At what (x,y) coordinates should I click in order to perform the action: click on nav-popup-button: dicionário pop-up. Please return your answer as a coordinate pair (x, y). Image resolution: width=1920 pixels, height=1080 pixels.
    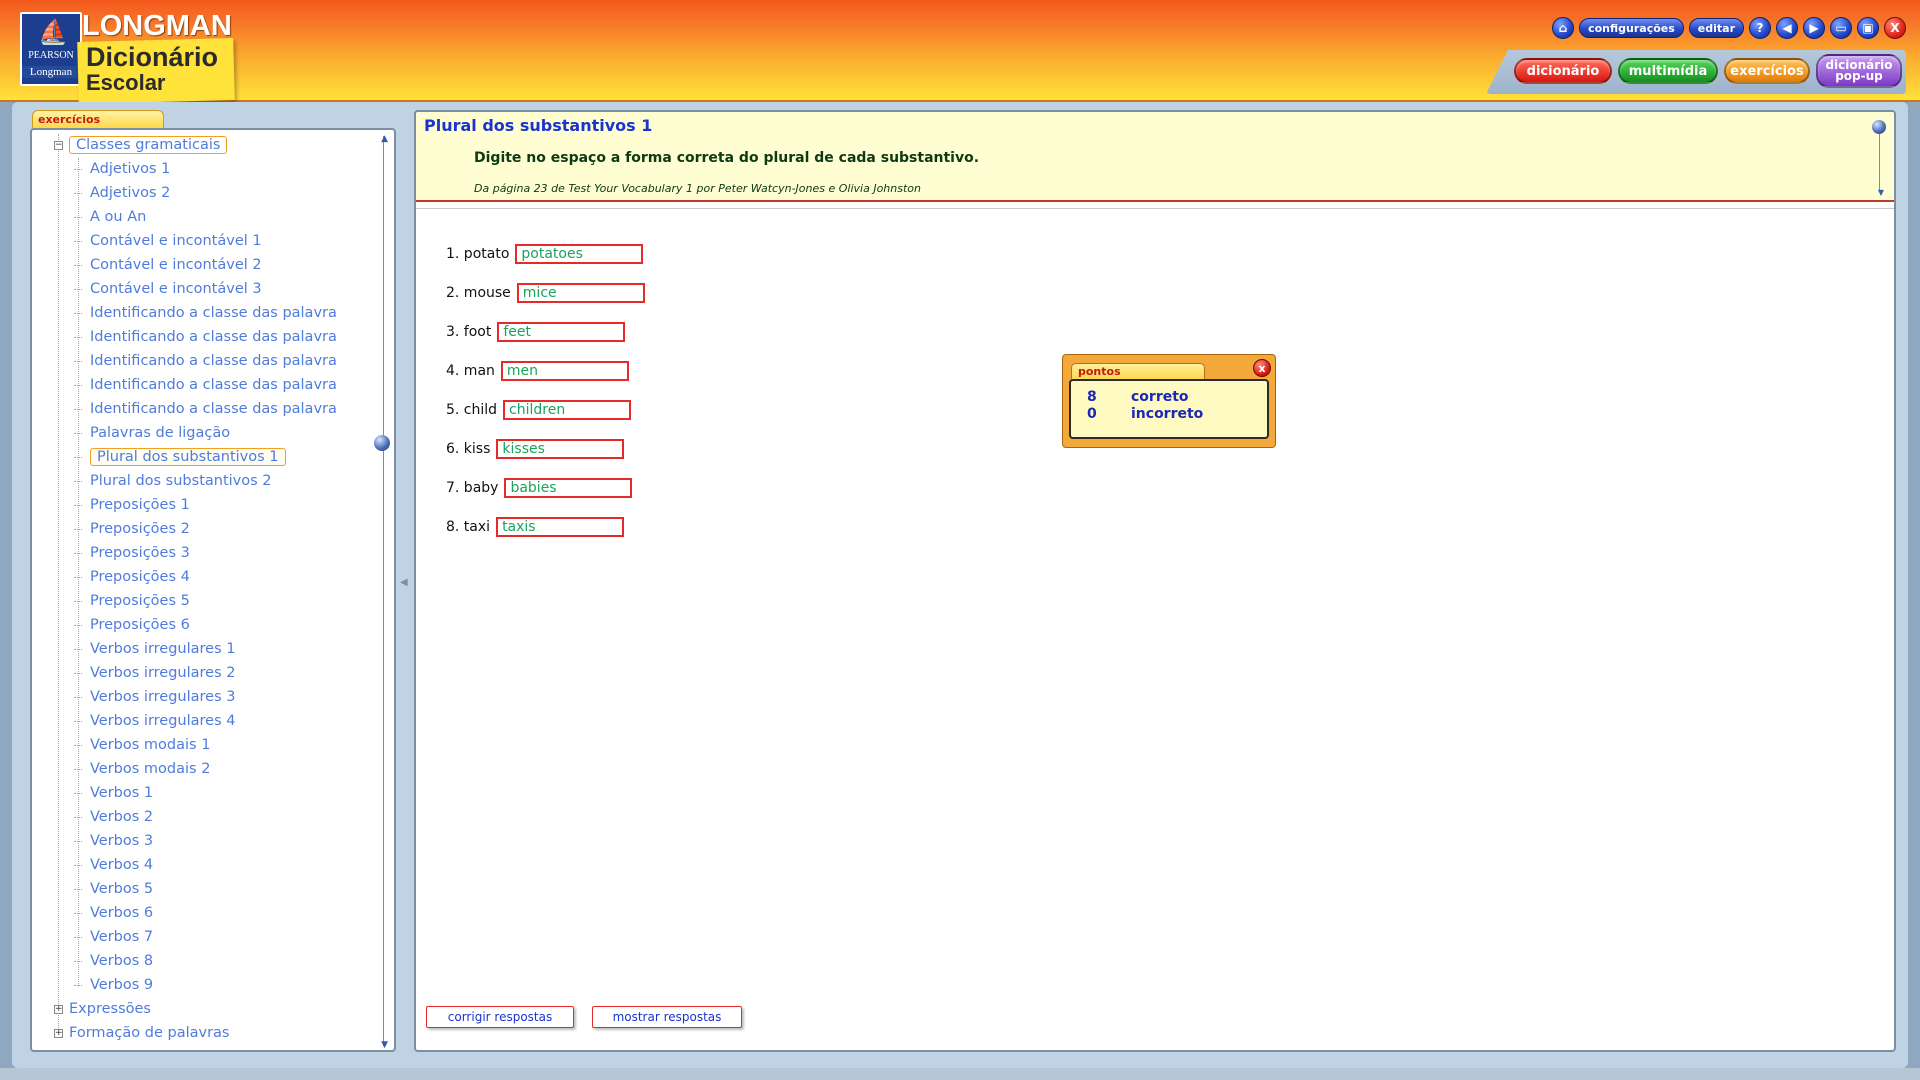
    Looking at the image, I should click on (1859, 71).